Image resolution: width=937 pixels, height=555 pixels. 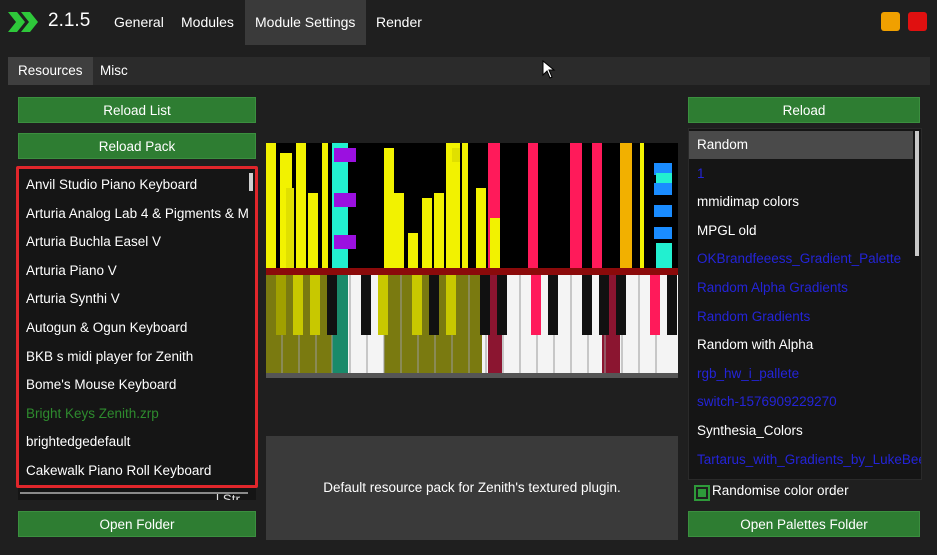 What do you see at coordinates (137, 146) in the screenshot?
I see `reload-pack-button: Reload Pack` at bounding box center [137, 146].